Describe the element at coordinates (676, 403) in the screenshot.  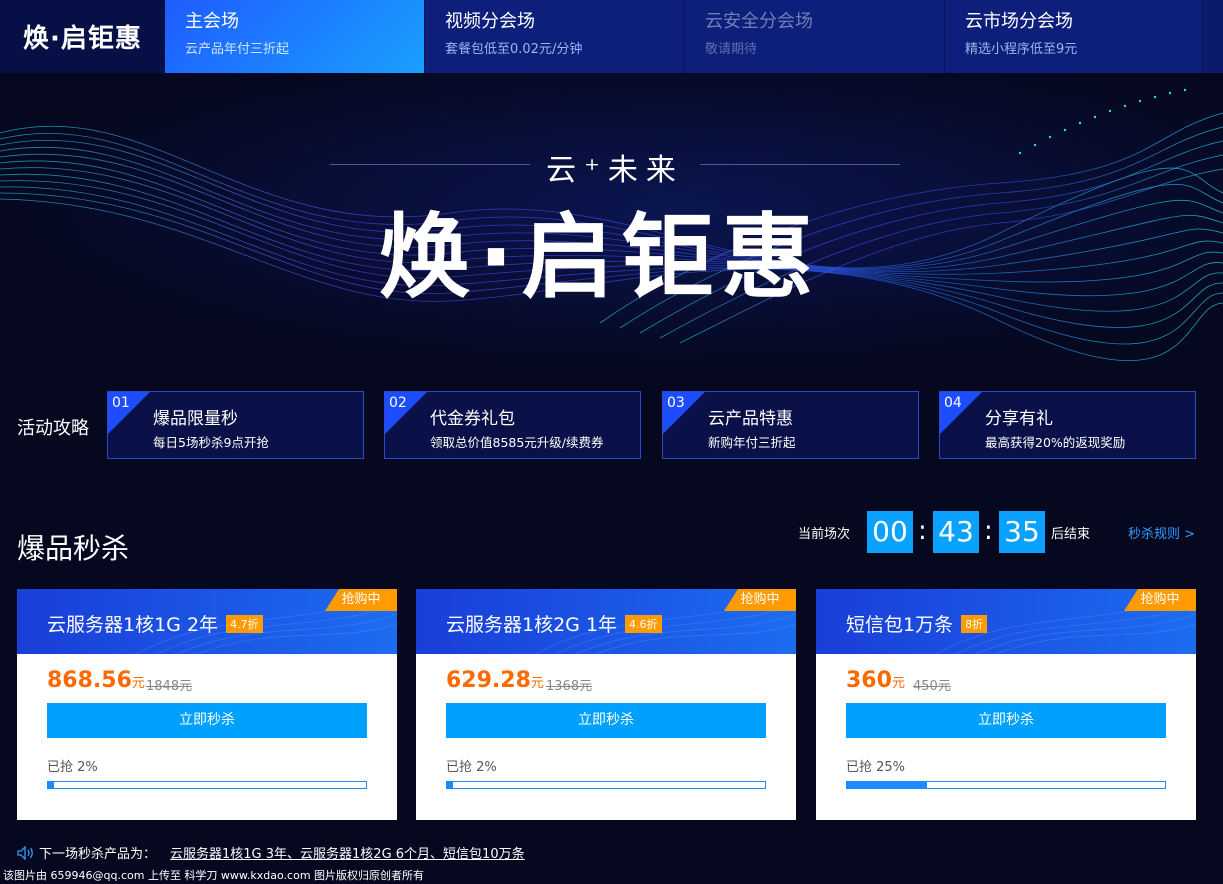
I see `guide-num: 03` at that location.